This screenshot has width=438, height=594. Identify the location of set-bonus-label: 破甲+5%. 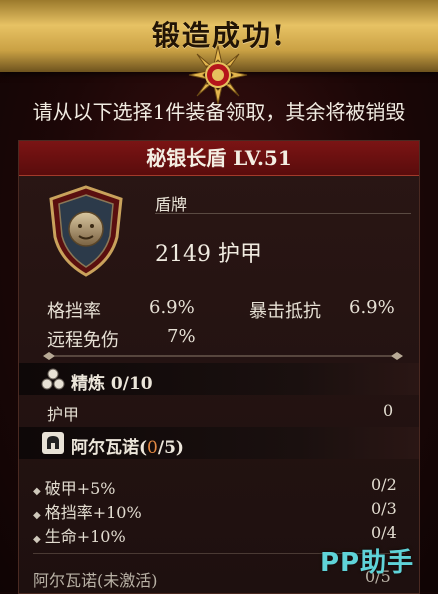
(80, 488).